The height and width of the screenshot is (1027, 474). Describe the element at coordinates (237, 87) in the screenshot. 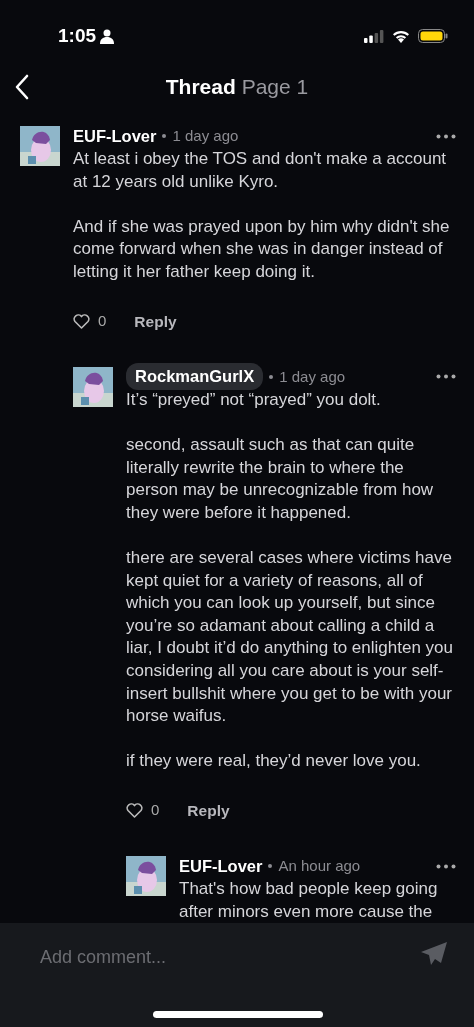

I see `page-title: Thread Page 1` at that location.